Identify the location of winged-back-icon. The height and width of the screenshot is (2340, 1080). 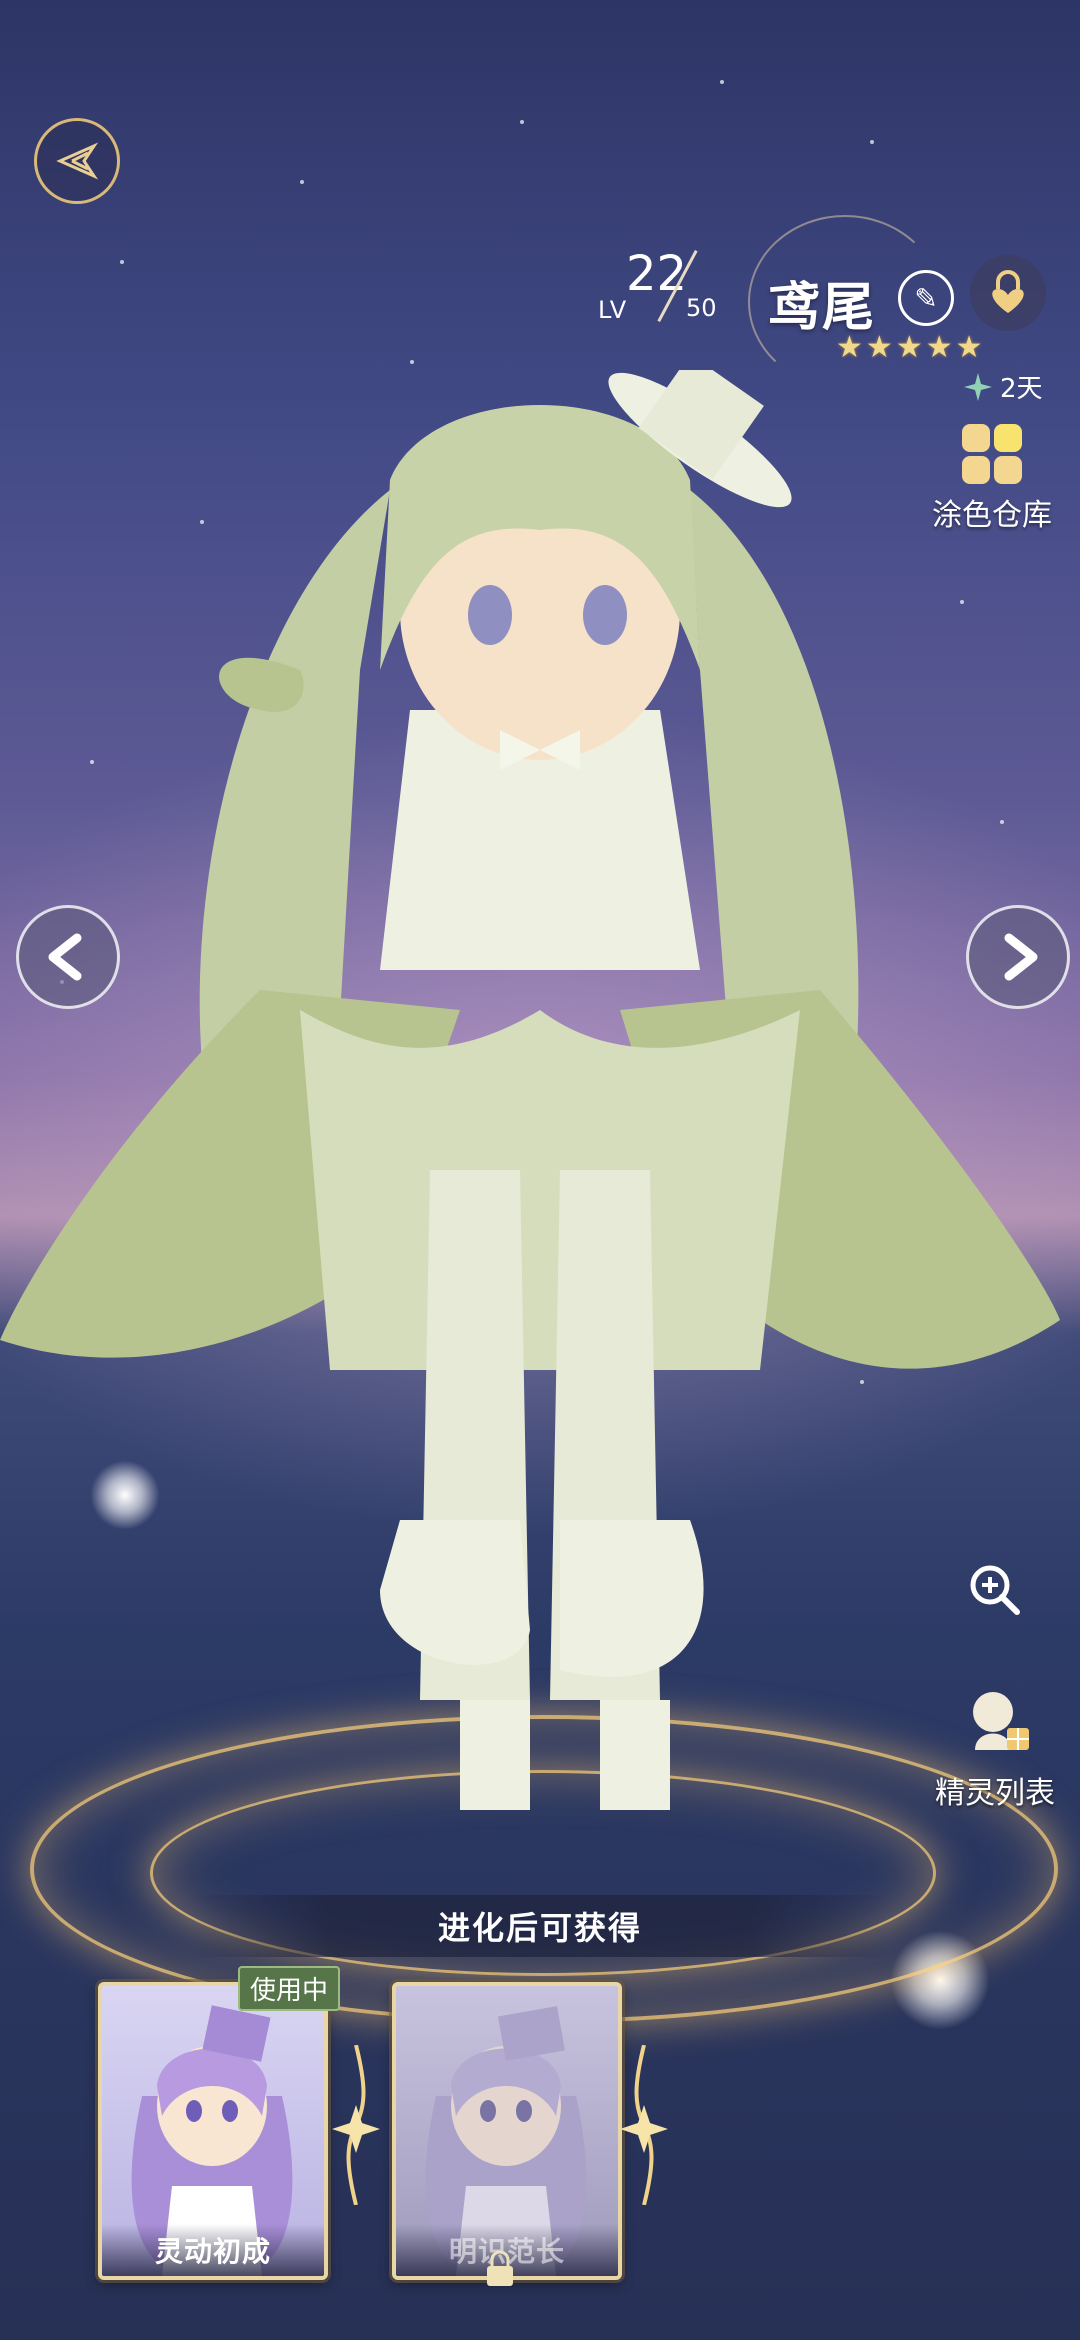
(77, 161).